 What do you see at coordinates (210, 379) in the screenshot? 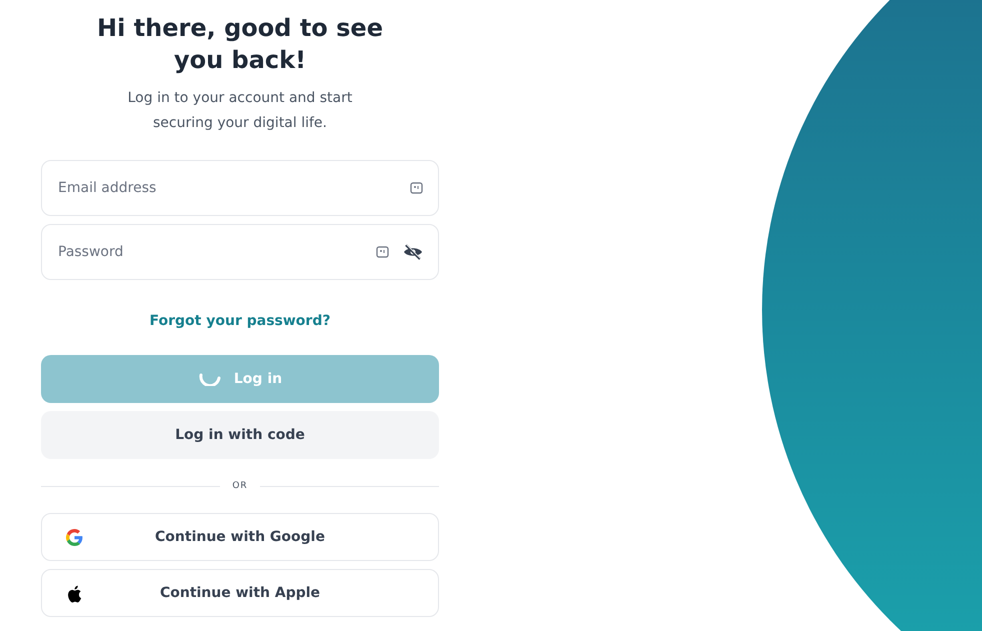
I see `spinner-icon` at bounding box center [210, 379].